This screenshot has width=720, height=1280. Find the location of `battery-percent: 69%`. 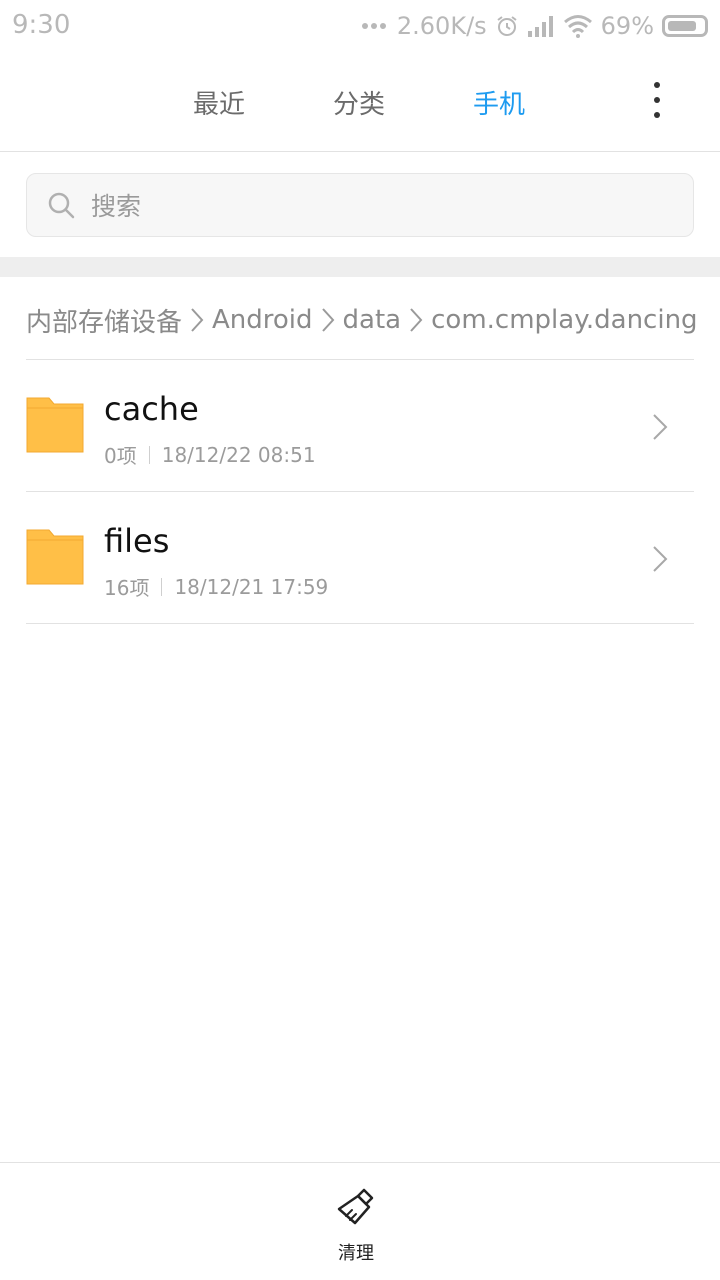

battery-percent: 69% is located at coordinates (627, 26).